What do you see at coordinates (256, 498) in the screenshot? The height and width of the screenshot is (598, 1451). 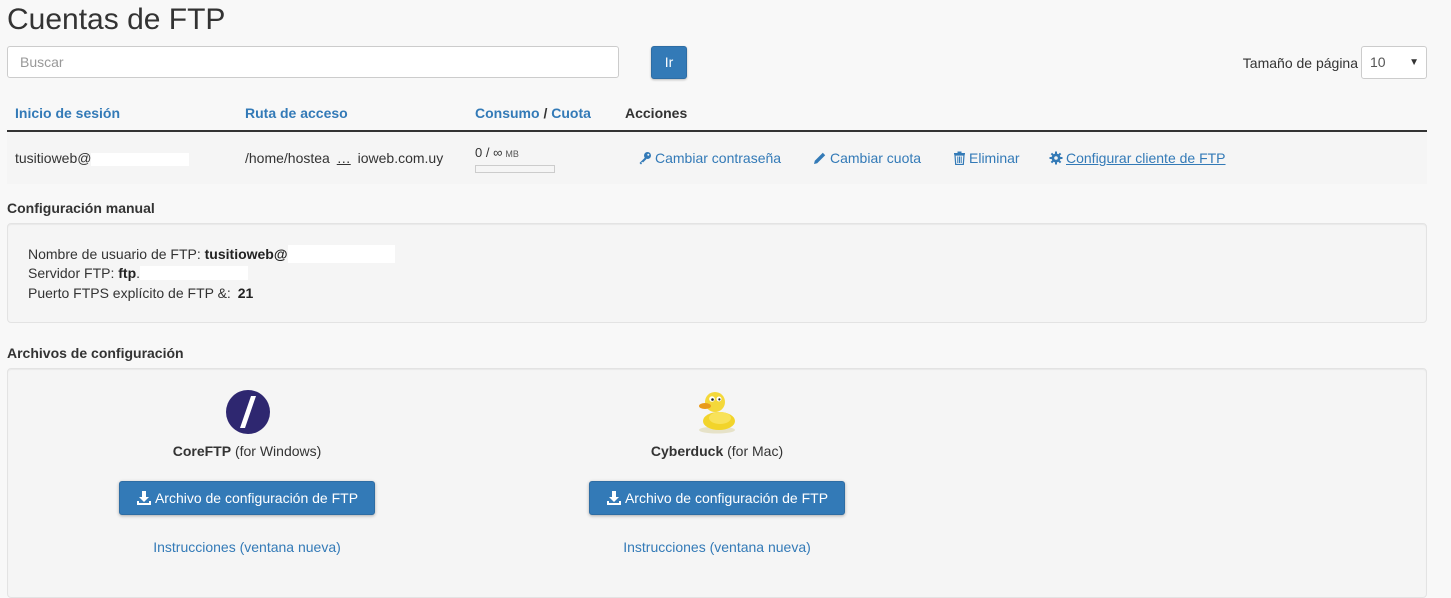 I see `coreftp-download-label: Archivo de configuración de FTP` at bounding box center [256, 498].